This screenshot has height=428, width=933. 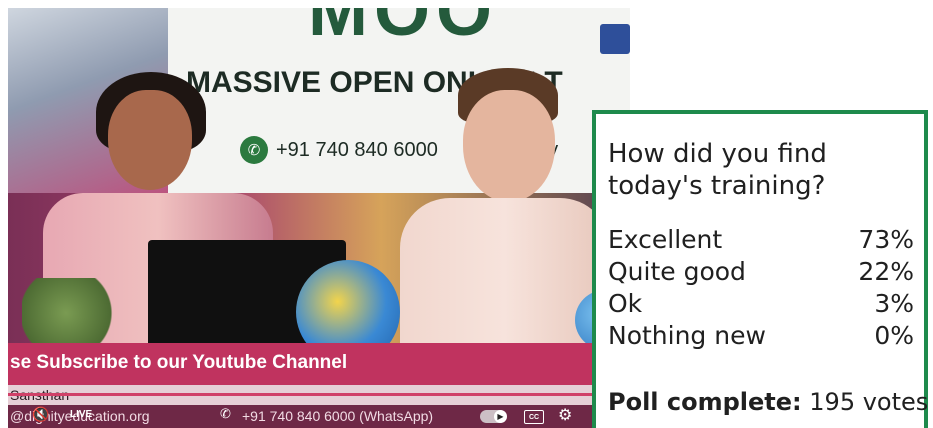 I want to click on poll-option-label: Nothing new, so click(x=687, y=335).